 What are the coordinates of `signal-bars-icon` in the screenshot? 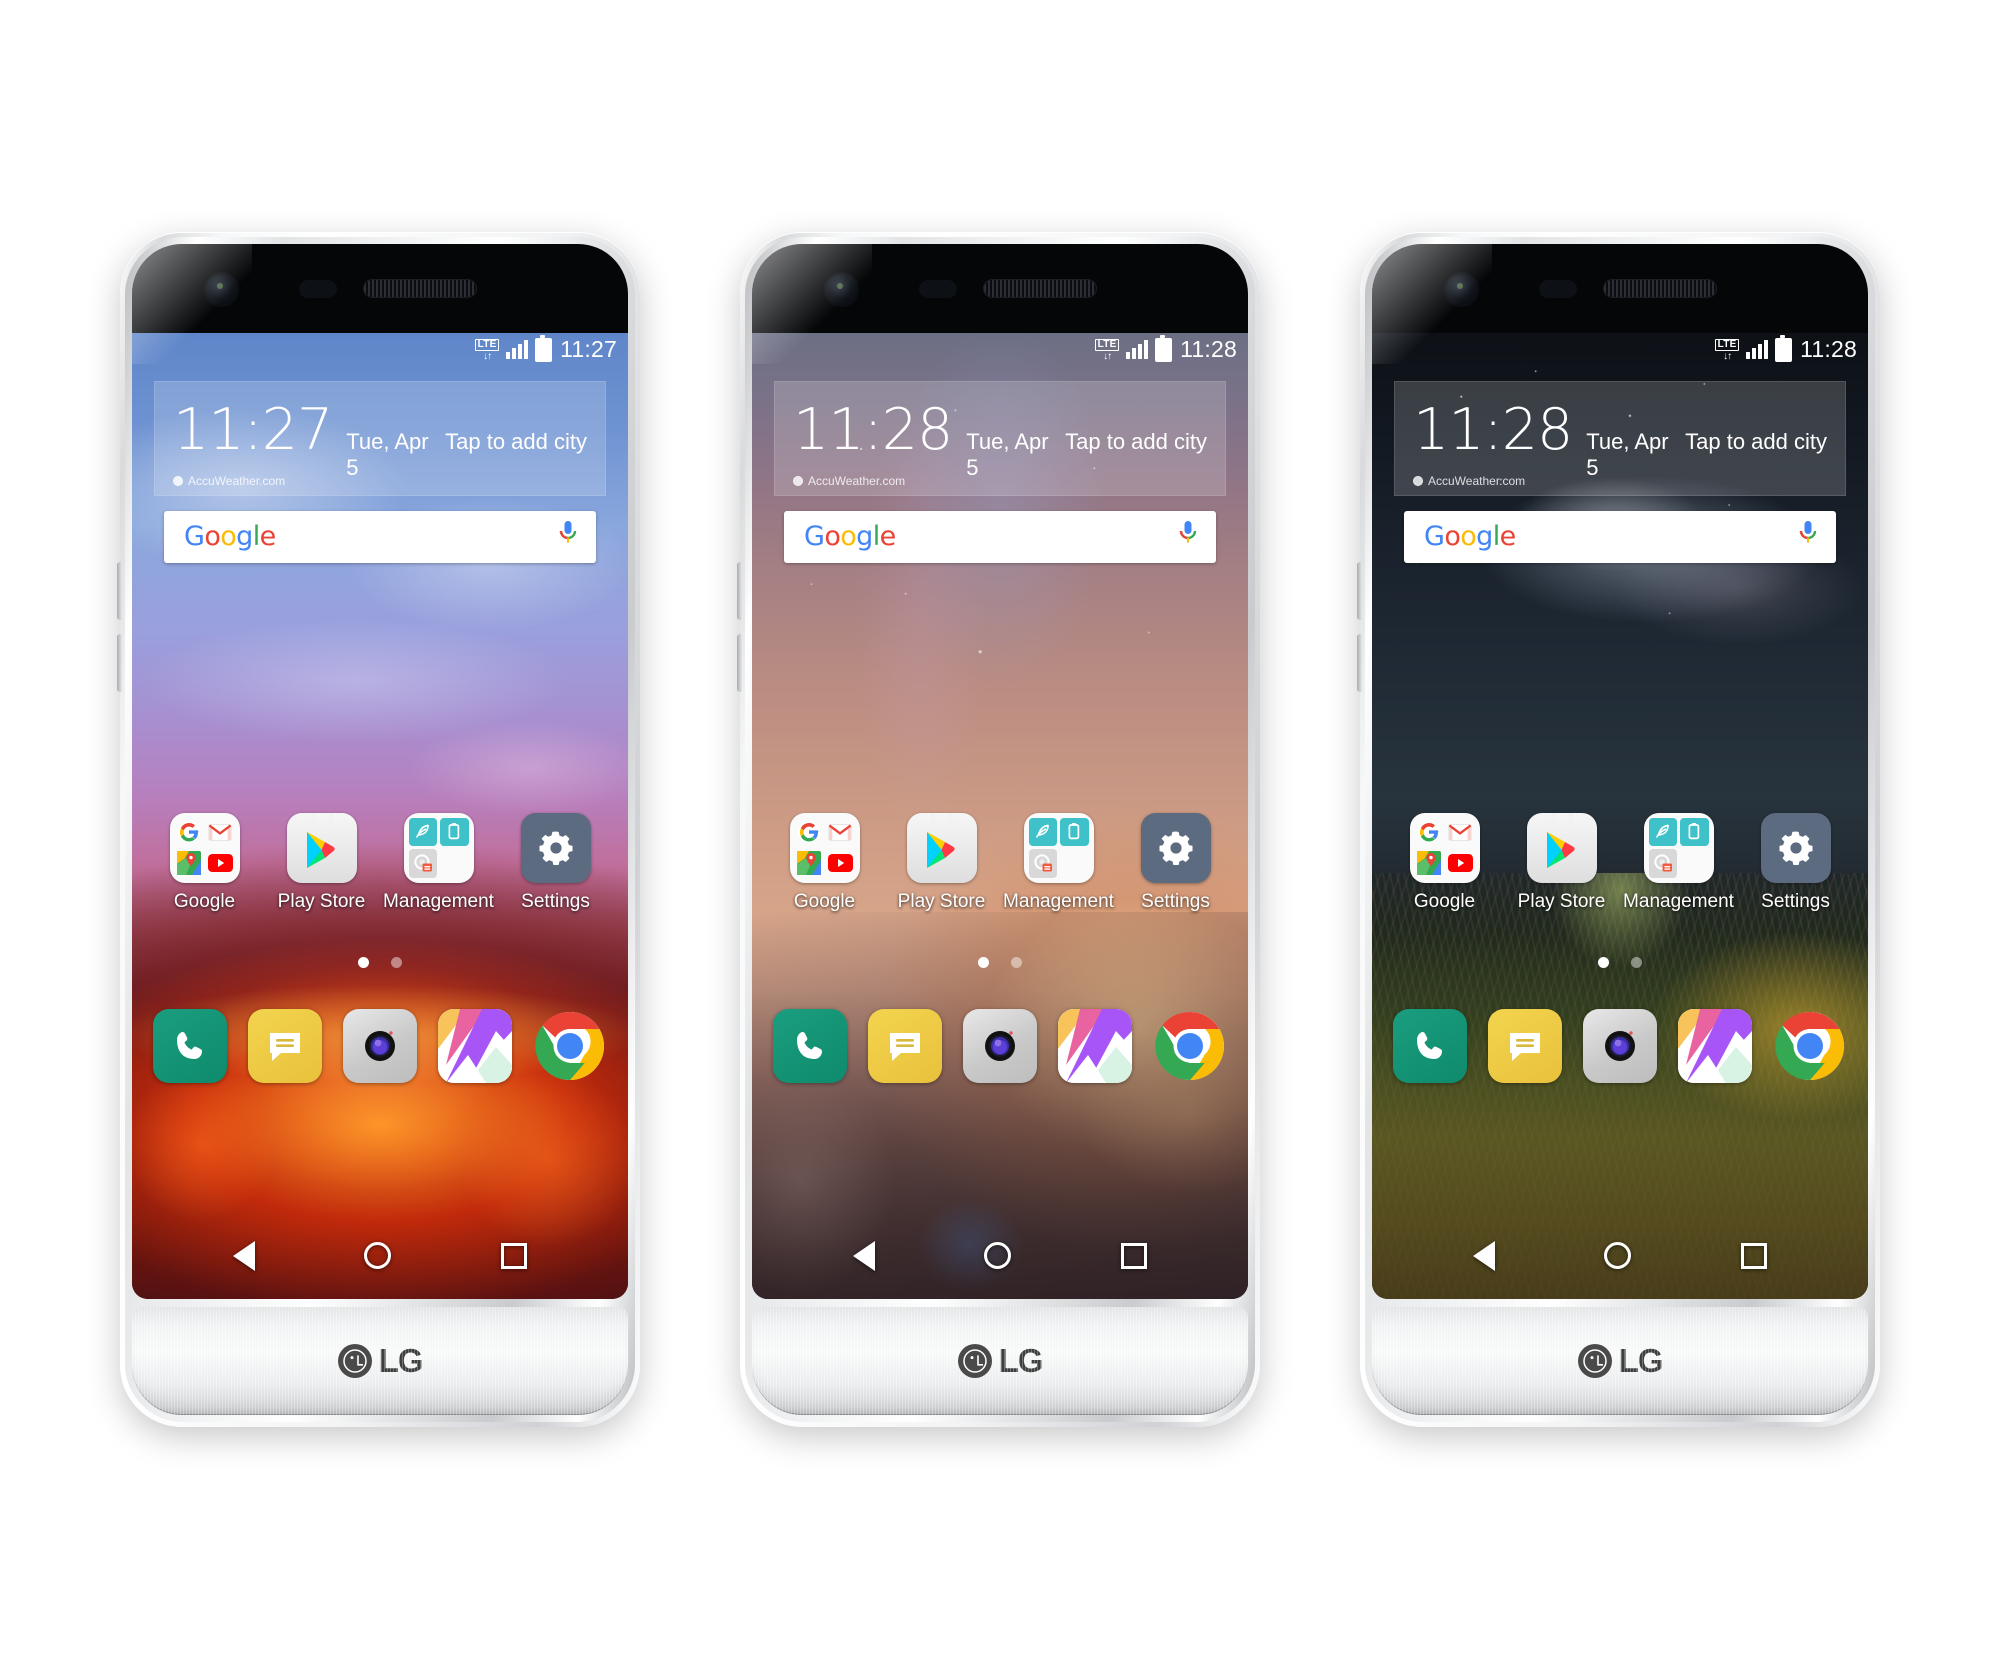 It's located at (517, 349).